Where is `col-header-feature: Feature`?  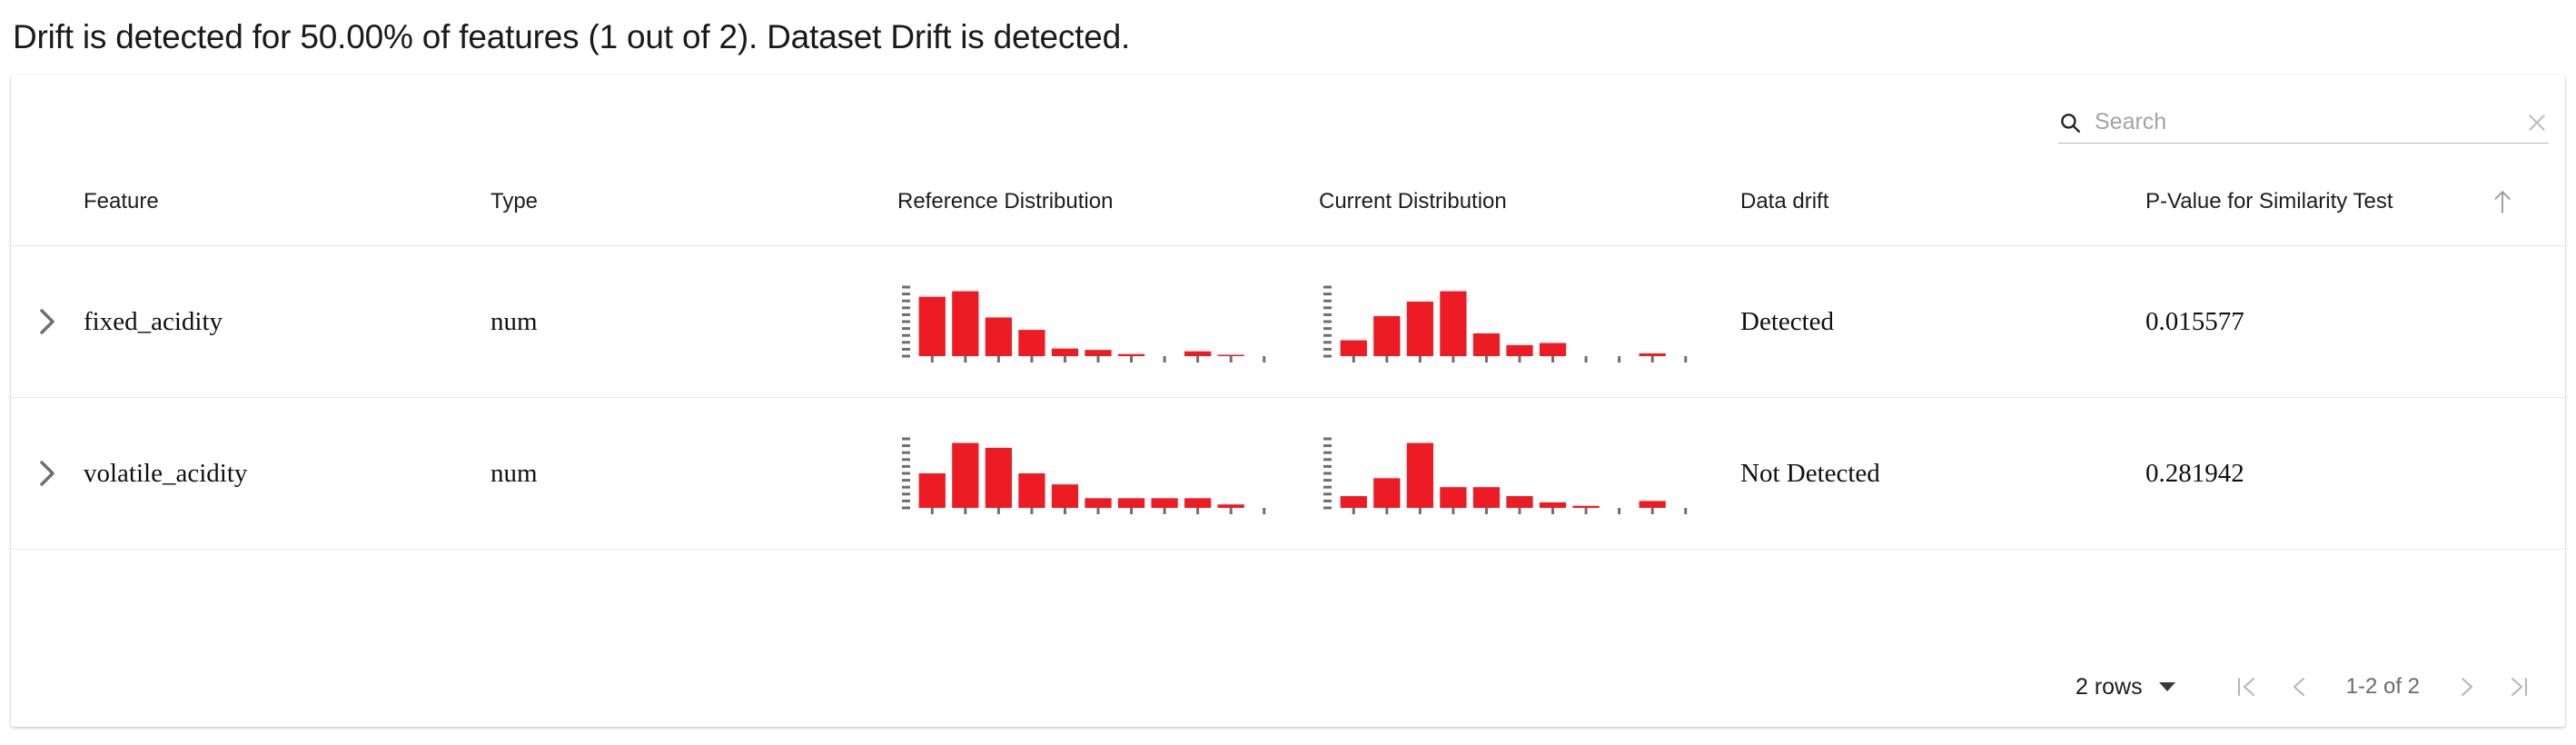
col-header-feature: Feature is located at coordinates (287, 202).